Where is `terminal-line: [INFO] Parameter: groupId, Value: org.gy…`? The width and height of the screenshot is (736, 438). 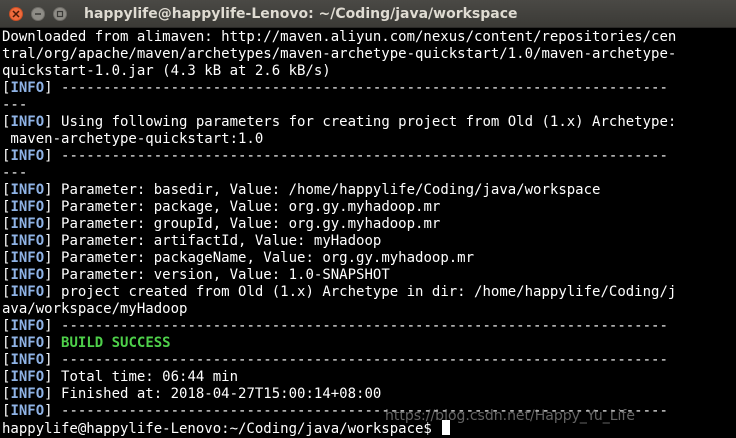
terminal-line: [INFO] Parameter: groupId, Value: org.gy… is located at coordinates (369, 224).